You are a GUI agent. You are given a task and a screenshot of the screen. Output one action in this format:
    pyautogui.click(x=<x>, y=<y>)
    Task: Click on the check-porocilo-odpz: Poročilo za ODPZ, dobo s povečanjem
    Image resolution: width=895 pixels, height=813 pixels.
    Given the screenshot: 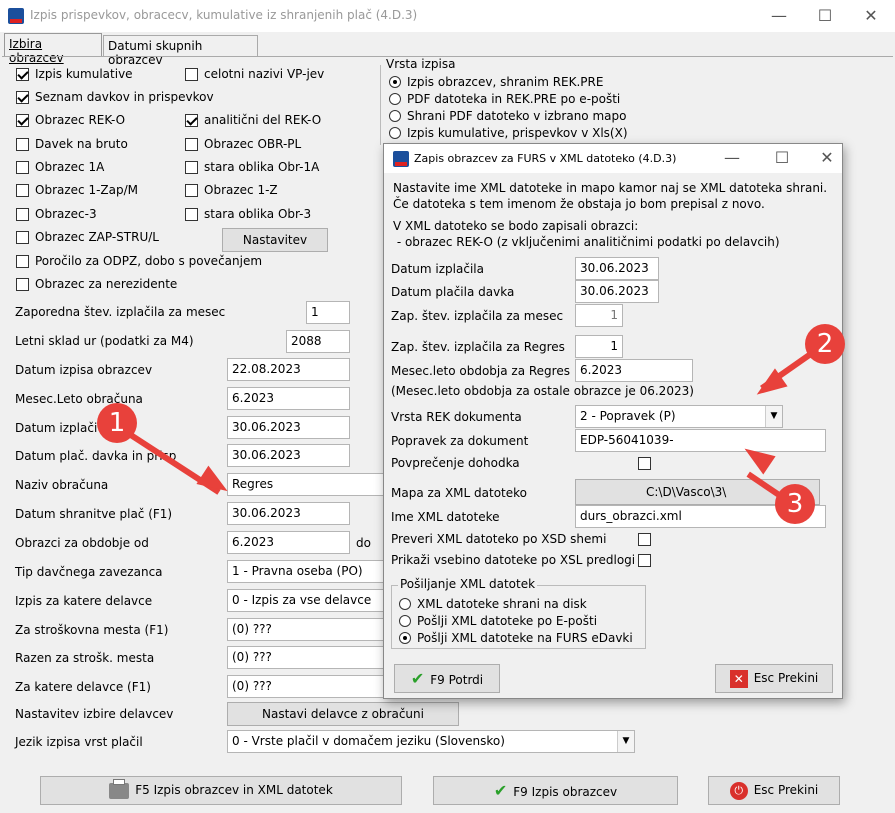 What is the action you would take?
    pyautogui.click(x=139, y=261)
    